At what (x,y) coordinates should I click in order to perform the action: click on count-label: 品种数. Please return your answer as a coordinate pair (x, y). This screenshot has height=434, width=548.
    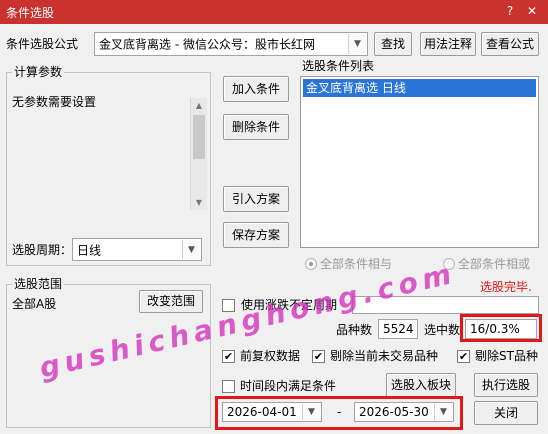
    Looking at the image, I should click on (354, 330).